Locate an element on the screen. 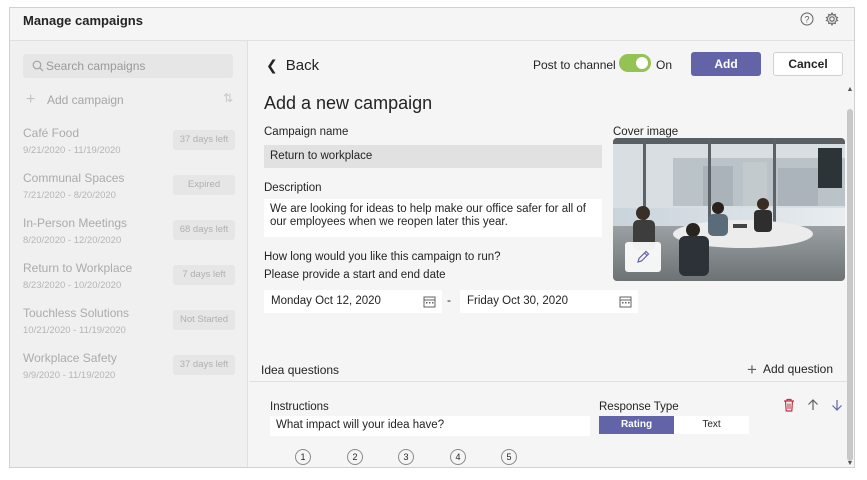 The width and height of the screenshot is (867, 480). campaign-name: Communal Spaces is located at coordinates (74, 178).